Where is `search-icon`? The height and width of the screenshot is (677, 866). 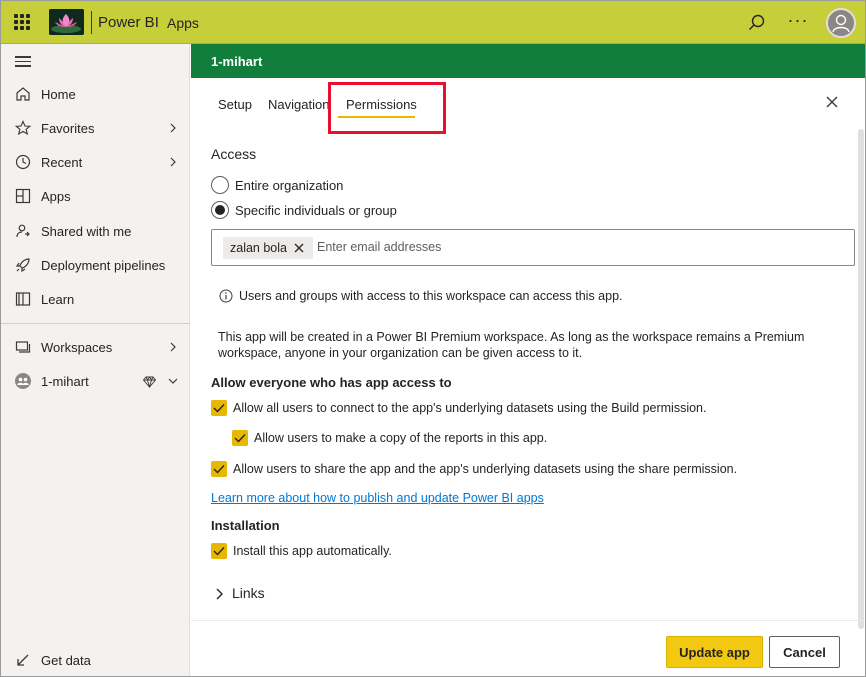 search-icon is located at coordinates (757, 23).